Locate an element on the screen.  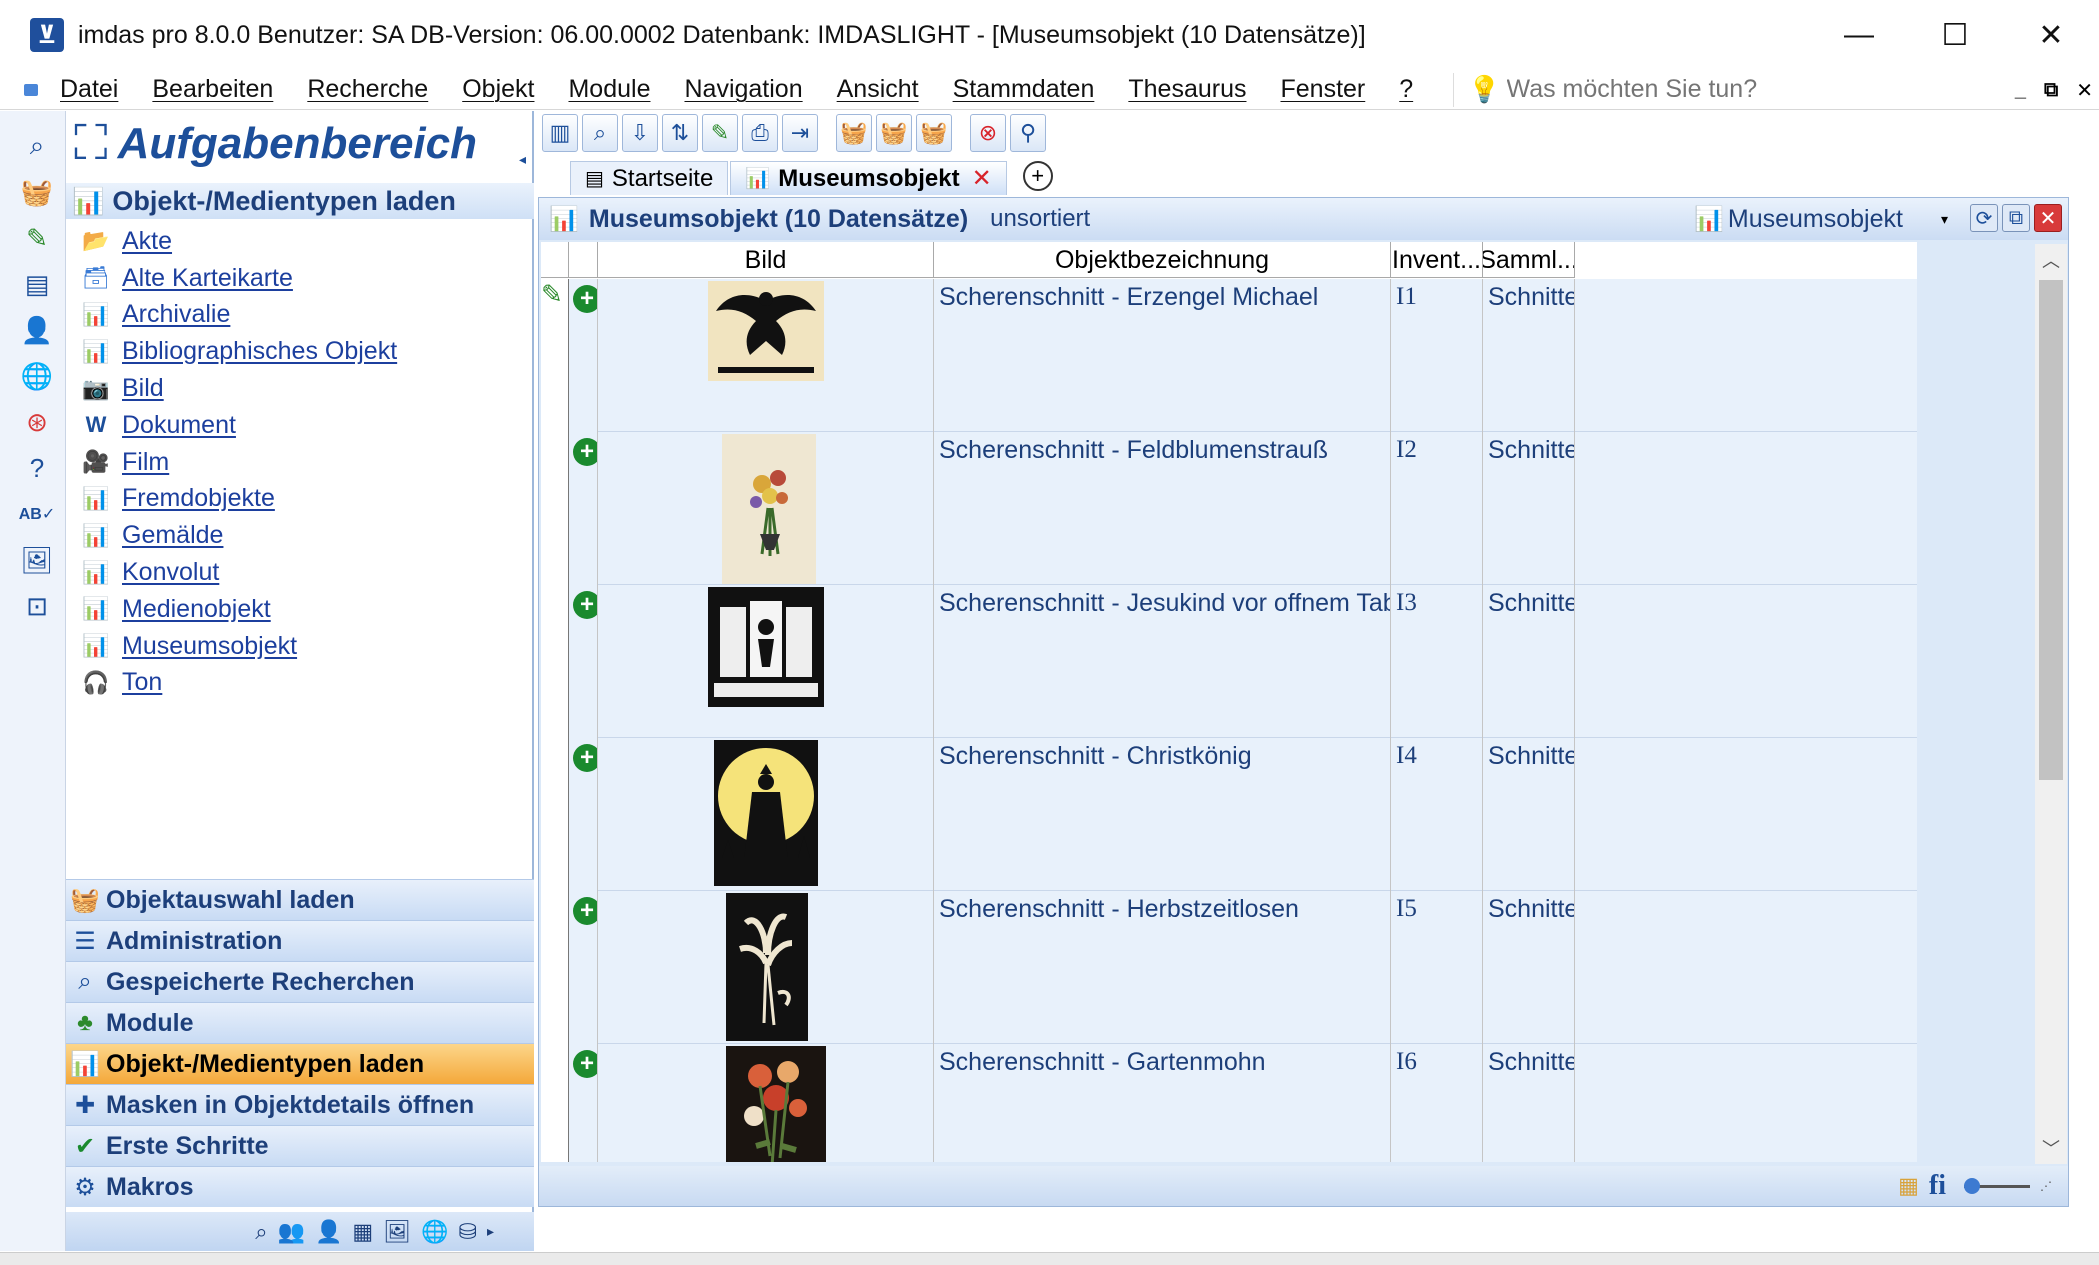
menu-stammdaten: Stammdaten is located at coordinates (1024, 89).